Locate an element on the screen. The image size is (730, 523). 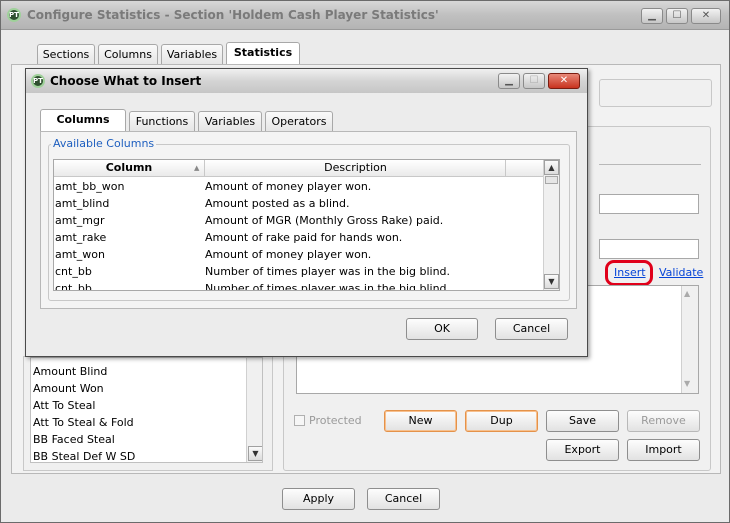
close-button: ✕ is located at coordinates (706, 16).